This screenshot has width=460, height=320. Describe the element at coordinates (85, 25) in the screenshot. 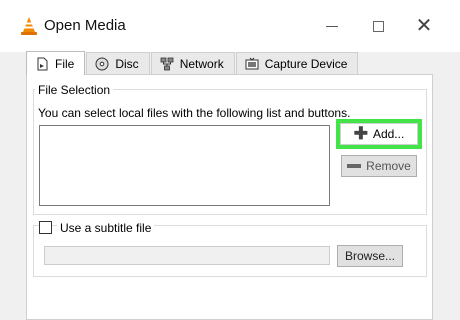

I see `window-title: Open Media` at that location.